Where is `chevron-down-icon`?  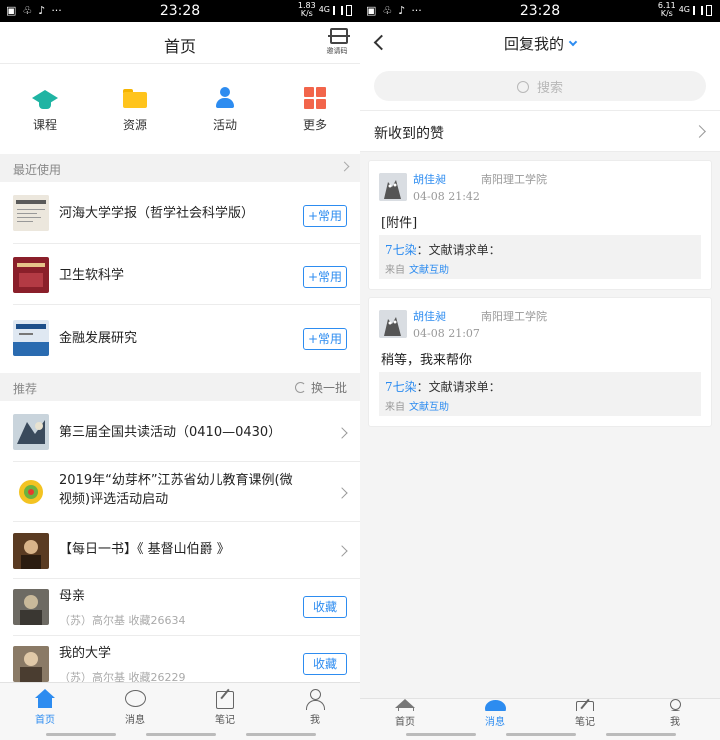
chevron-down-icon is located at coordinates (573, 42).